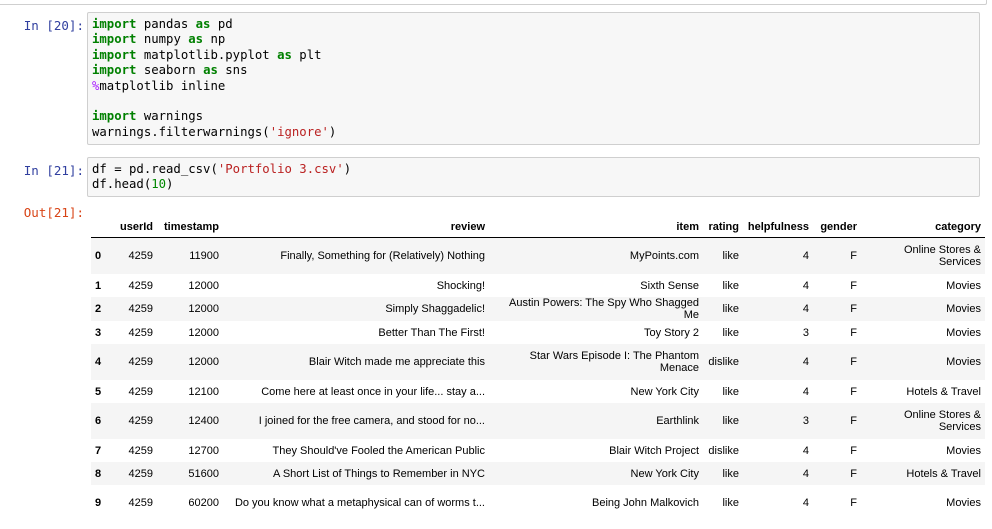 Image resolution: width=992 pixels, height=529 pixels. I want to click on cell-category: Online Stores & Services, so click(942, 256).